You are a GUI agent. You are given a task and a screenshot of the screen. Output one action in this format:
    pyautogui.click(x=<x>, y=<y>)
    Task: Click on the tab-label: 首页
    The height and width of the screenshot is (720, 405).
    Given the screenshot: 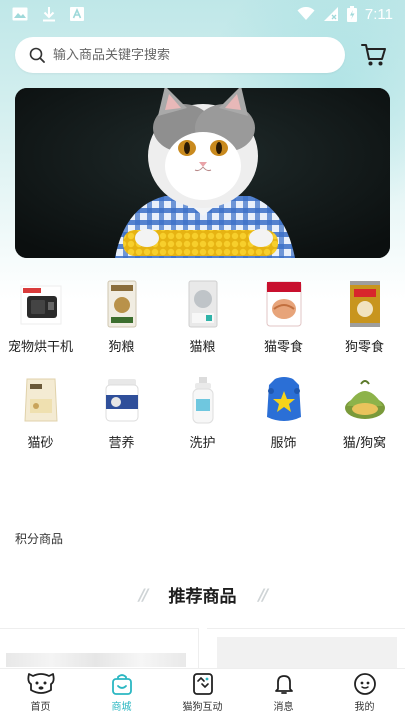 What is the action you would take?
    pyautogui.click(x=40, y=707)
    